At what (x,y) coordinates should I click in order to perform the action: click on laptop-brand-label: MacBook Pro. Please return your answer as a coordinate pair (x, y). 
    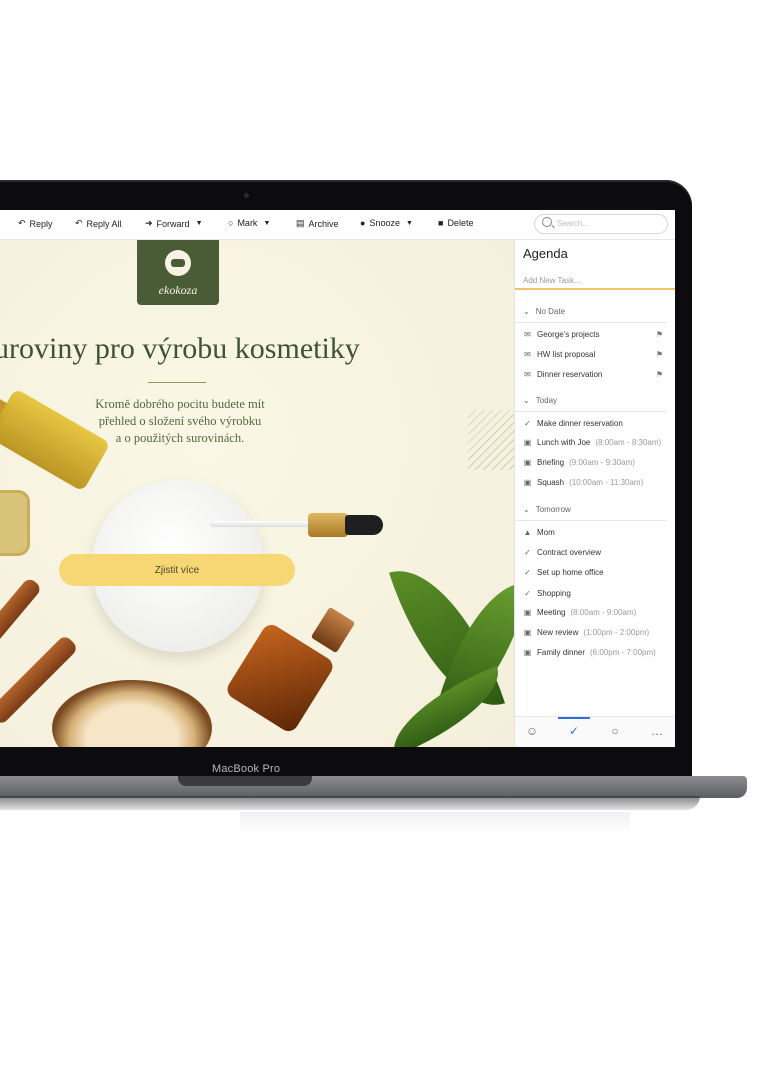
    Looking at the image, I should click on (246, 769).